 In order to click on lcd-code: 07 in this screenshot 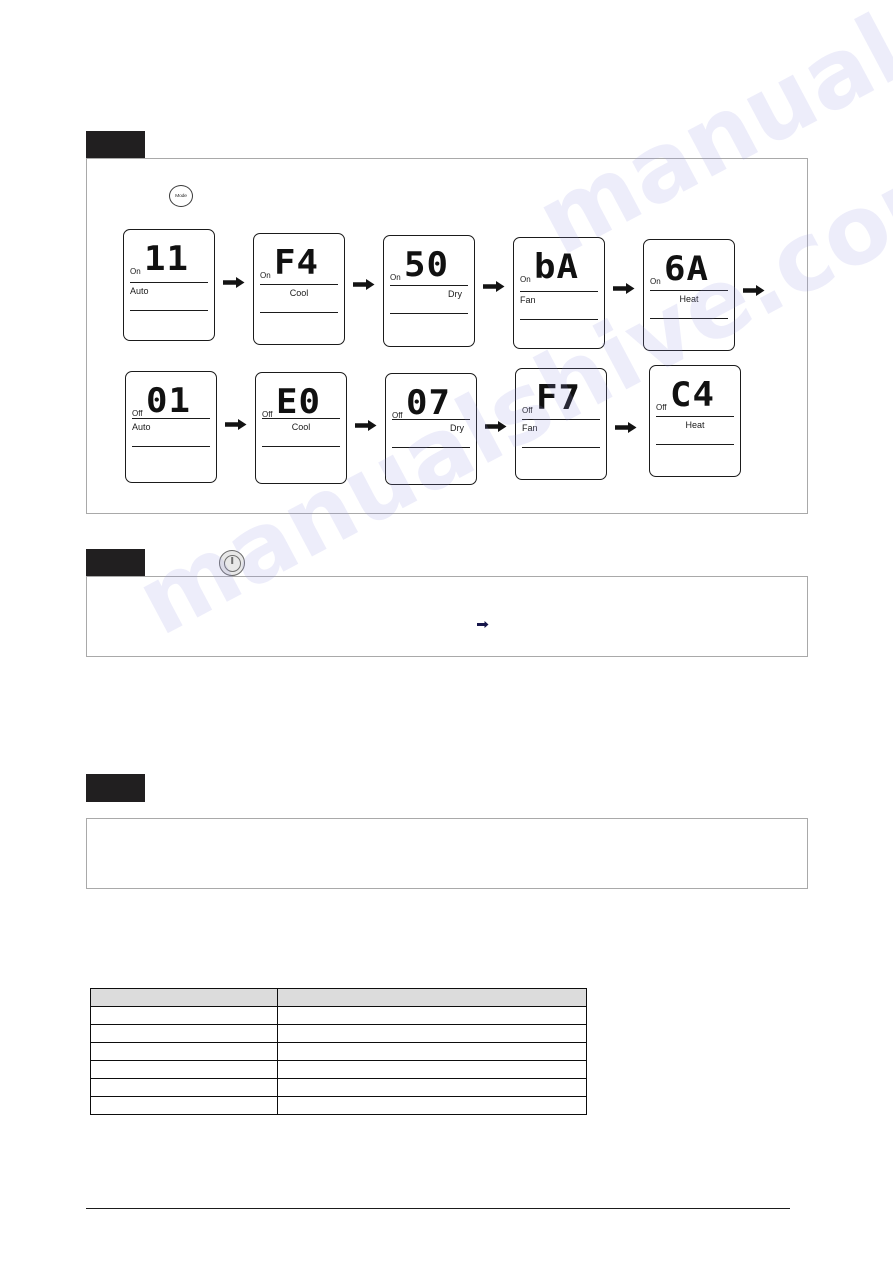, I will do `click(428, 403)`.